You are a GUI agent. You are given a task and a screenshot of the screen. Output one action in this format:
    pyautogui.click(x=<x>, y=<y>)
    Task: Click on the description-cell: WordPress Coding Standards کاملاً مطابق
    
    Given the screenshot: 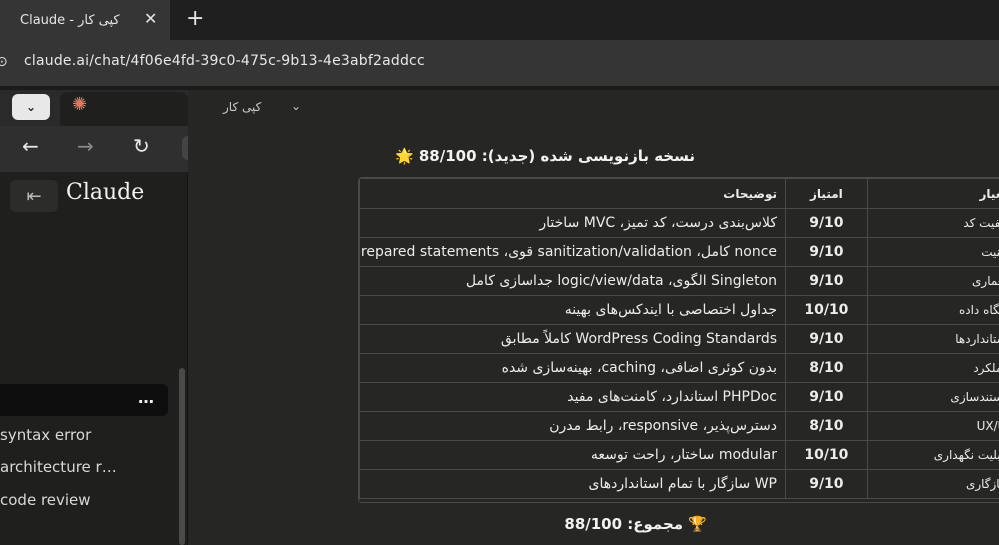 What is the action you would take?
    pyautogui.click(x=573, y=339)
    